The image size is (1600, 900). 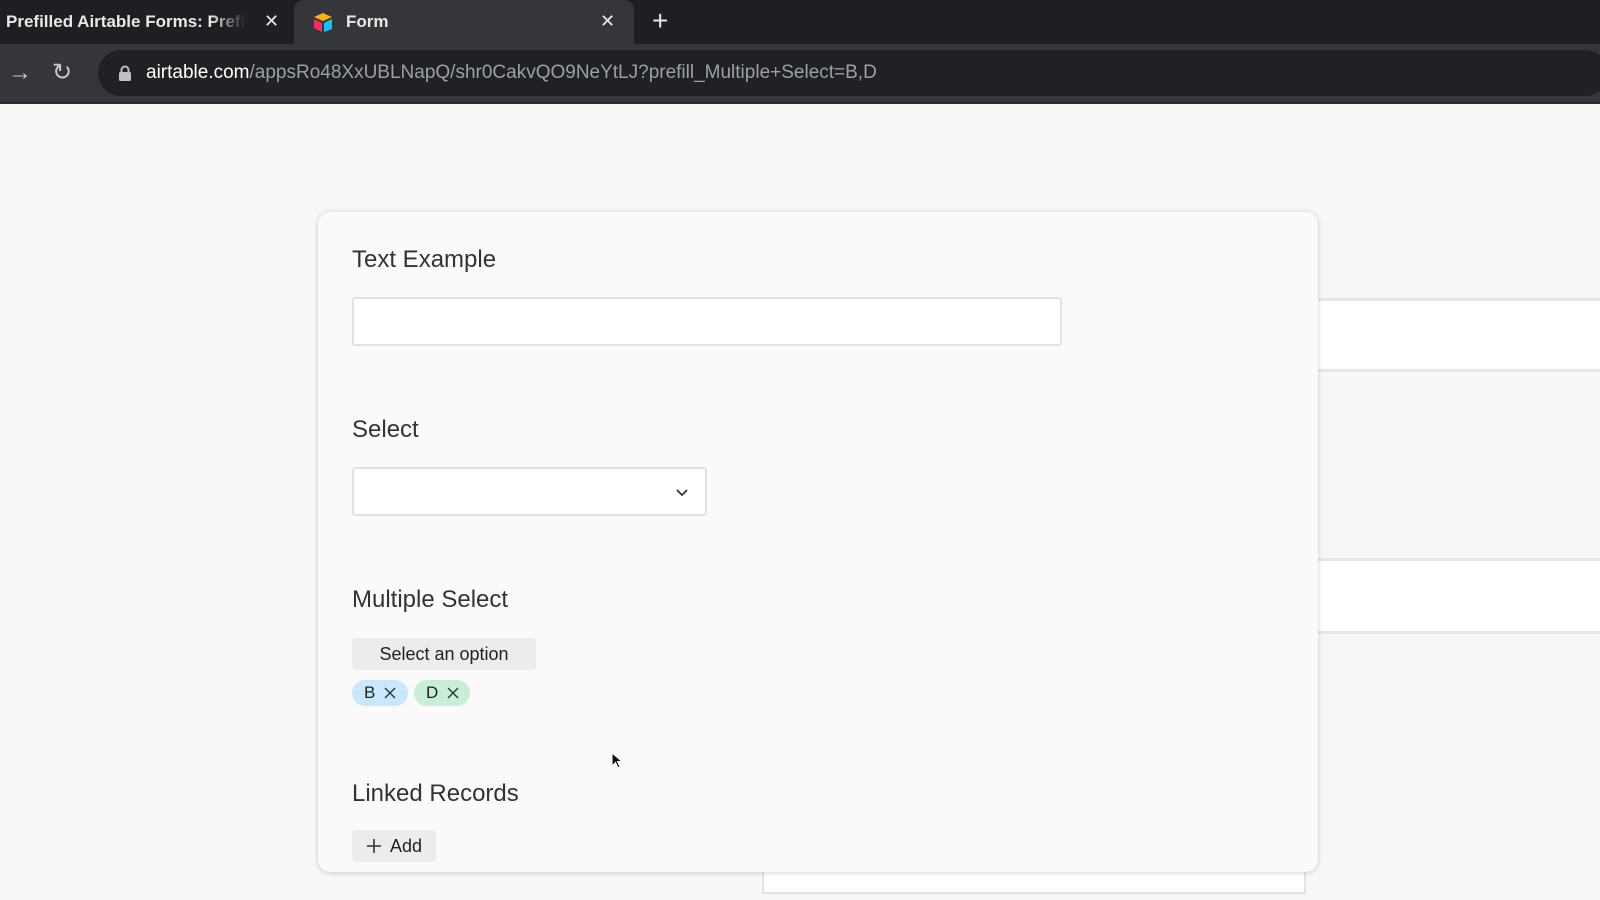 I want to click on browser-tab-form: Form ✕, so click(x=464, y=22).